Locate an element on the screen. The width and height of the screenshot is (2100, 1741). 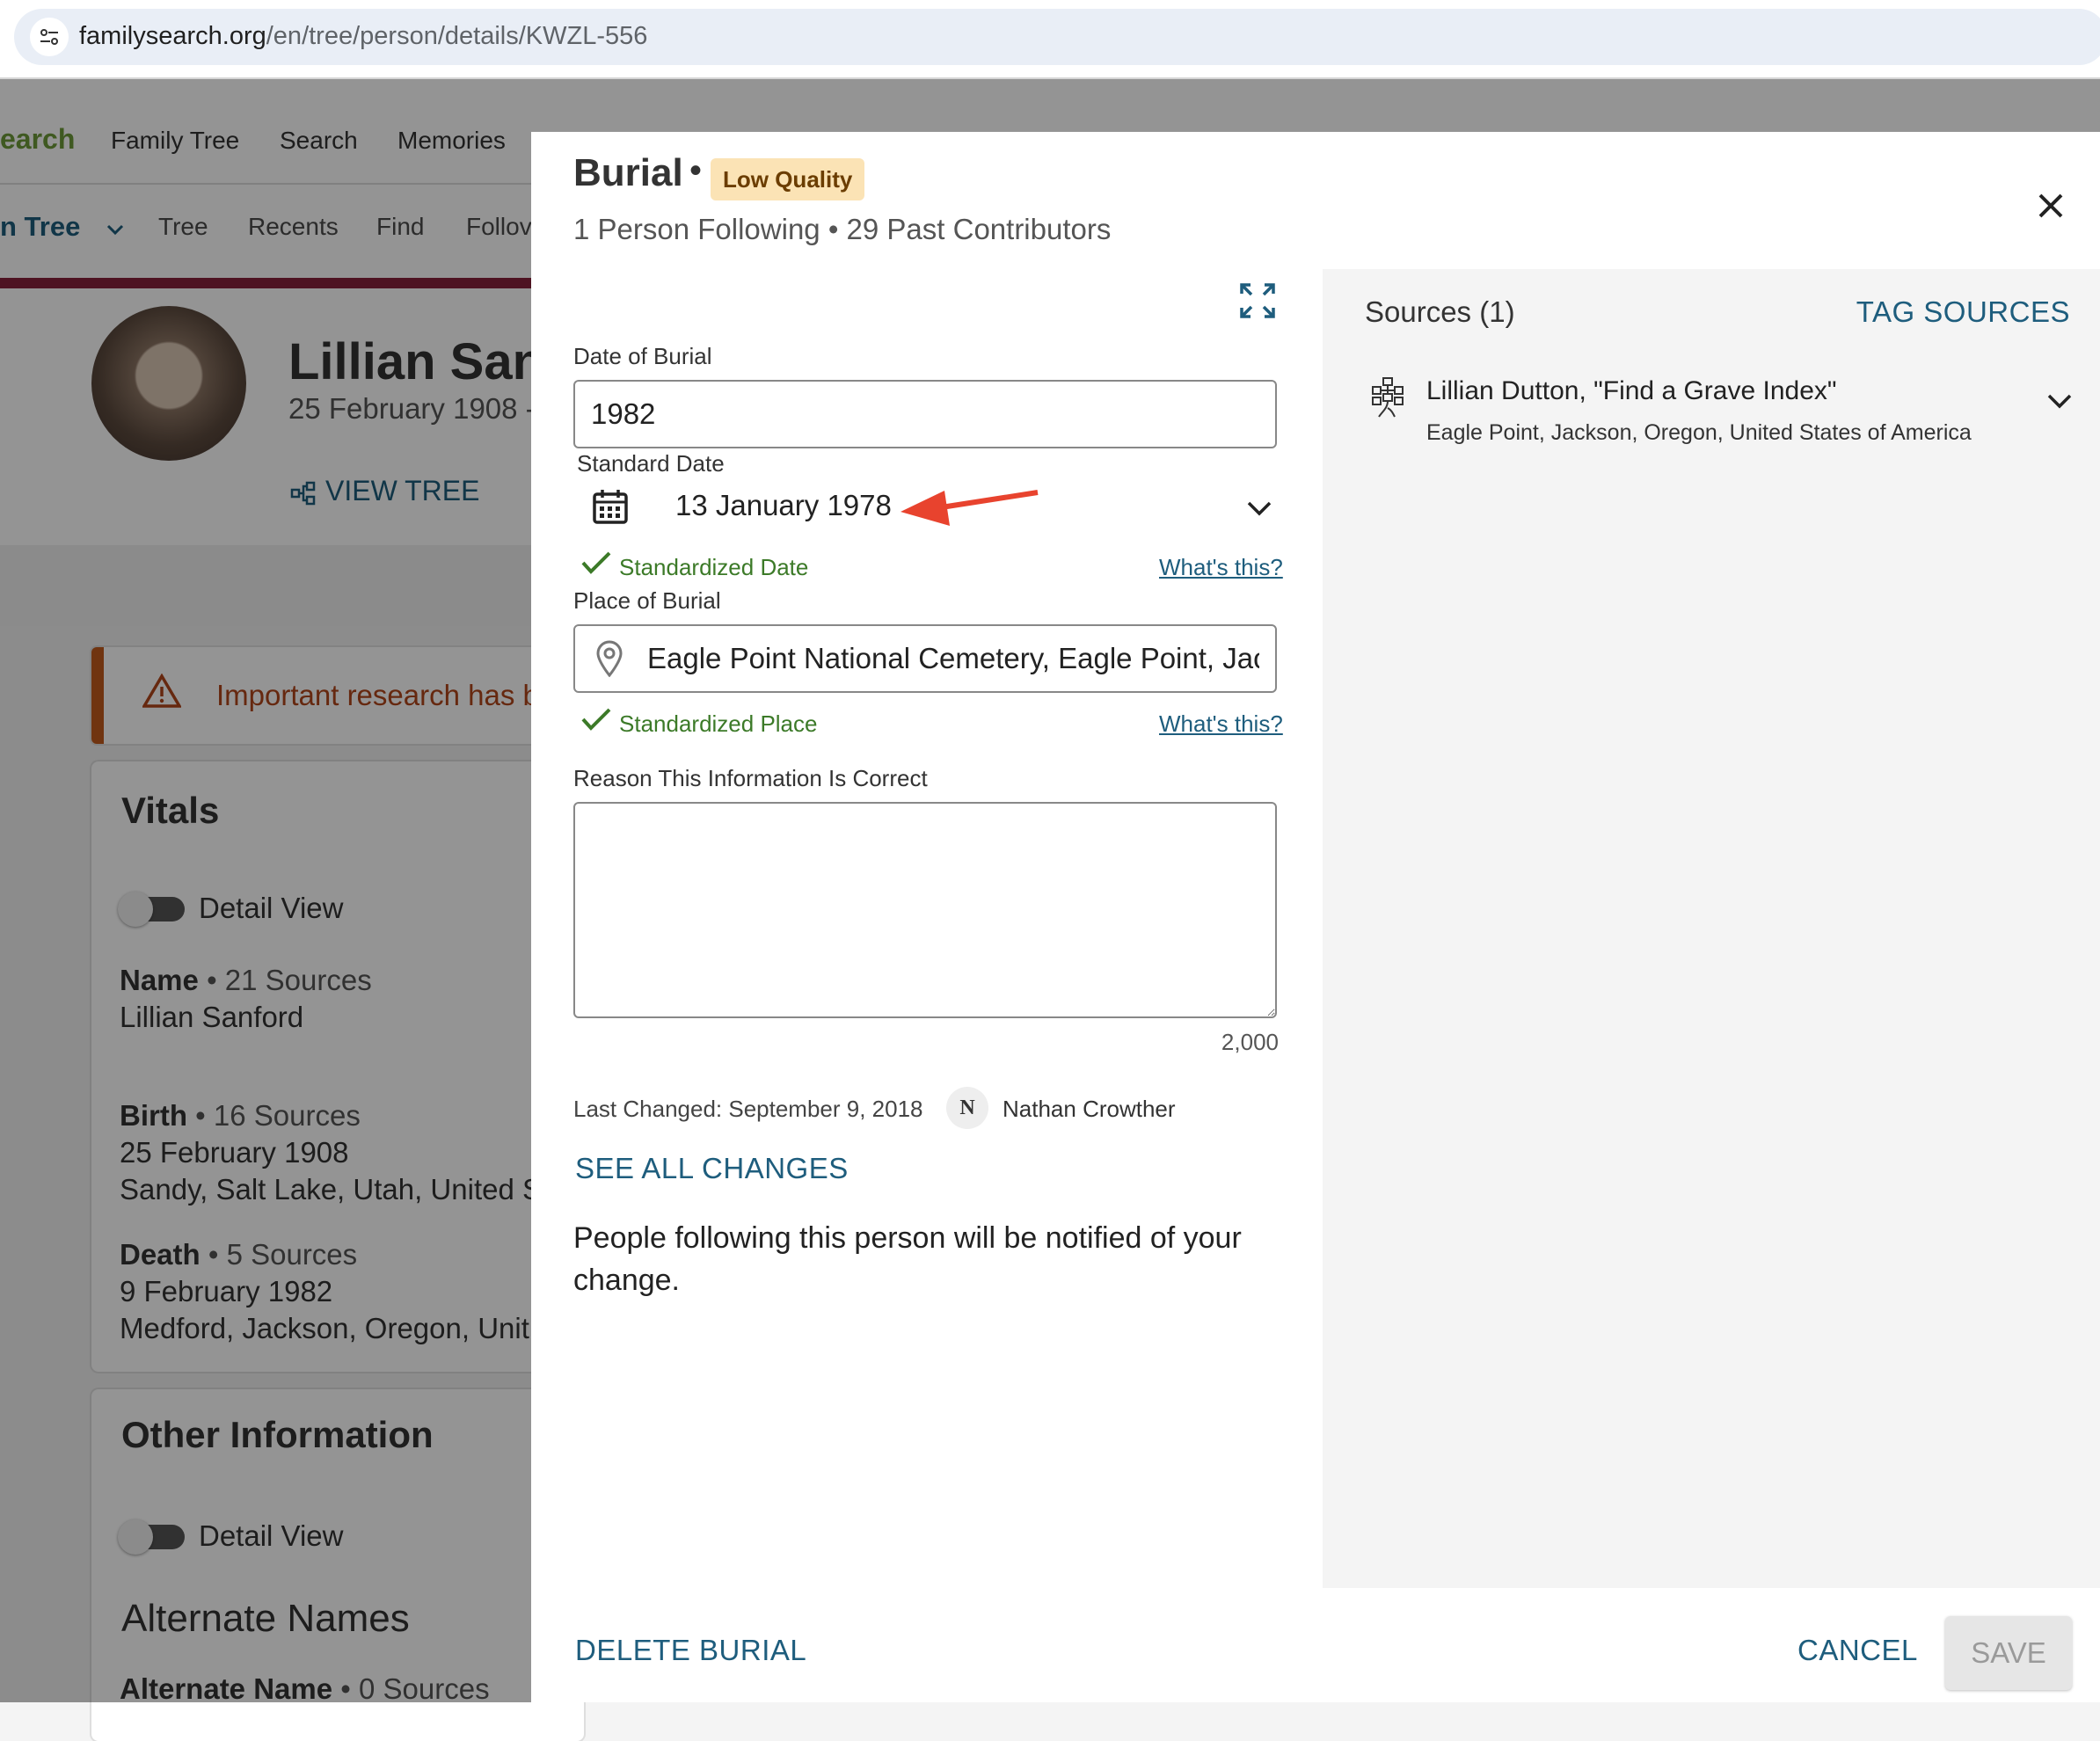
whats-this-date-link: What's this? is located at coordinates (1221, 567).